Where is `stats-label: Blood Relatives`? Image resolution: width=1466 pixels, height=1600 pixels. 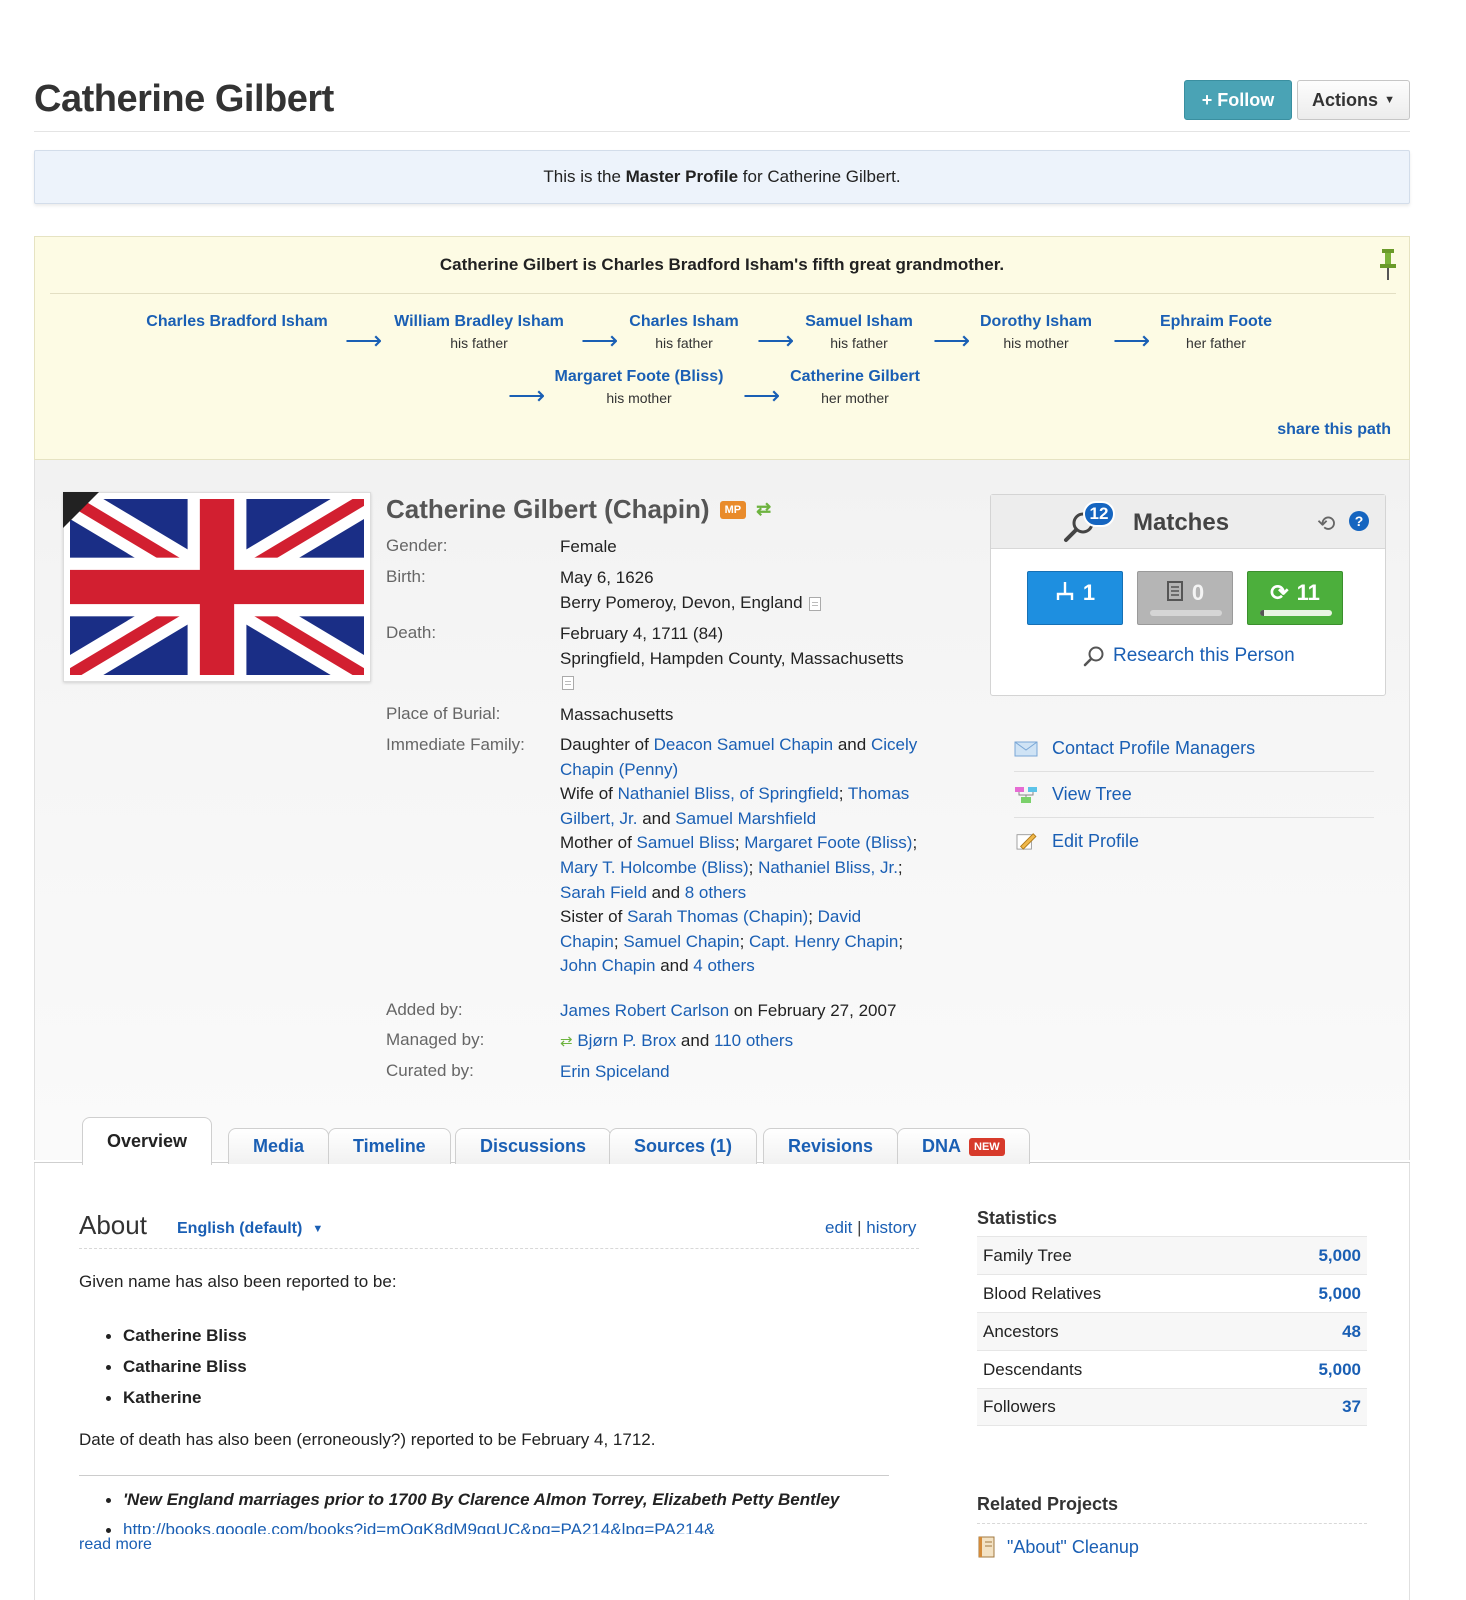
stats-label: Blood Relatives is located at coordinates (1042, 1293).